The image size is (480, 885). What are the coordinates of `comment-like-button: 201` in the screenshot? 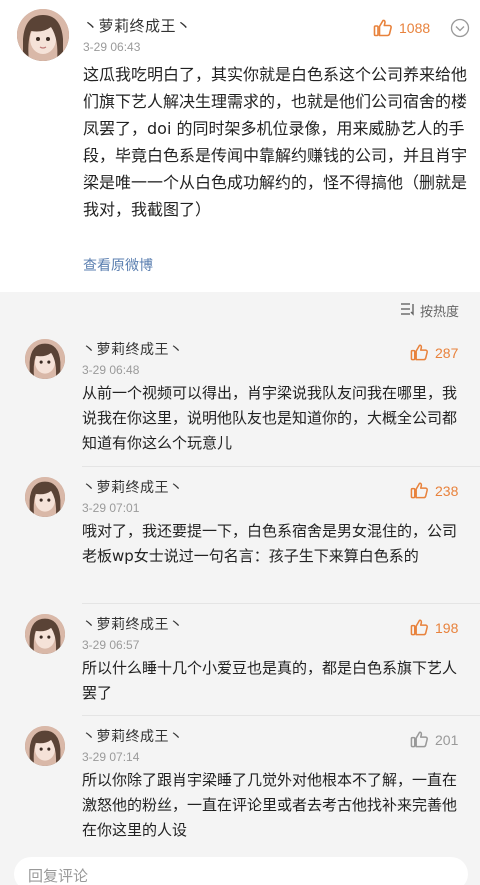 It's located at (434, 739).